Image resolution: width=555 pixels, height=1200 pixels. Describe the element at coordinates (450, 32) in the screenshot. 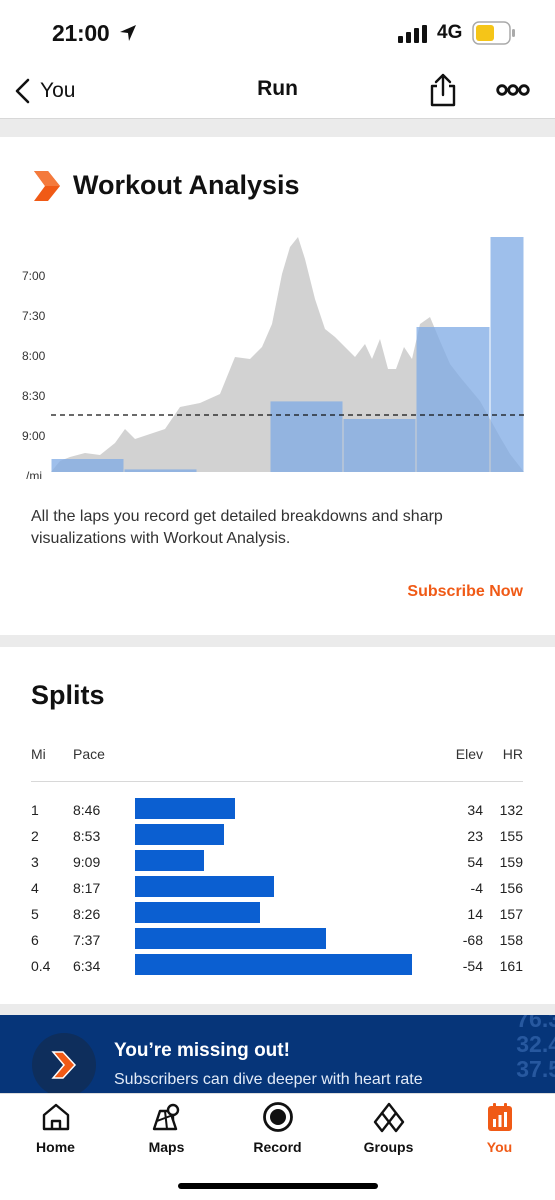

I see `network-label: 4G` at that location.